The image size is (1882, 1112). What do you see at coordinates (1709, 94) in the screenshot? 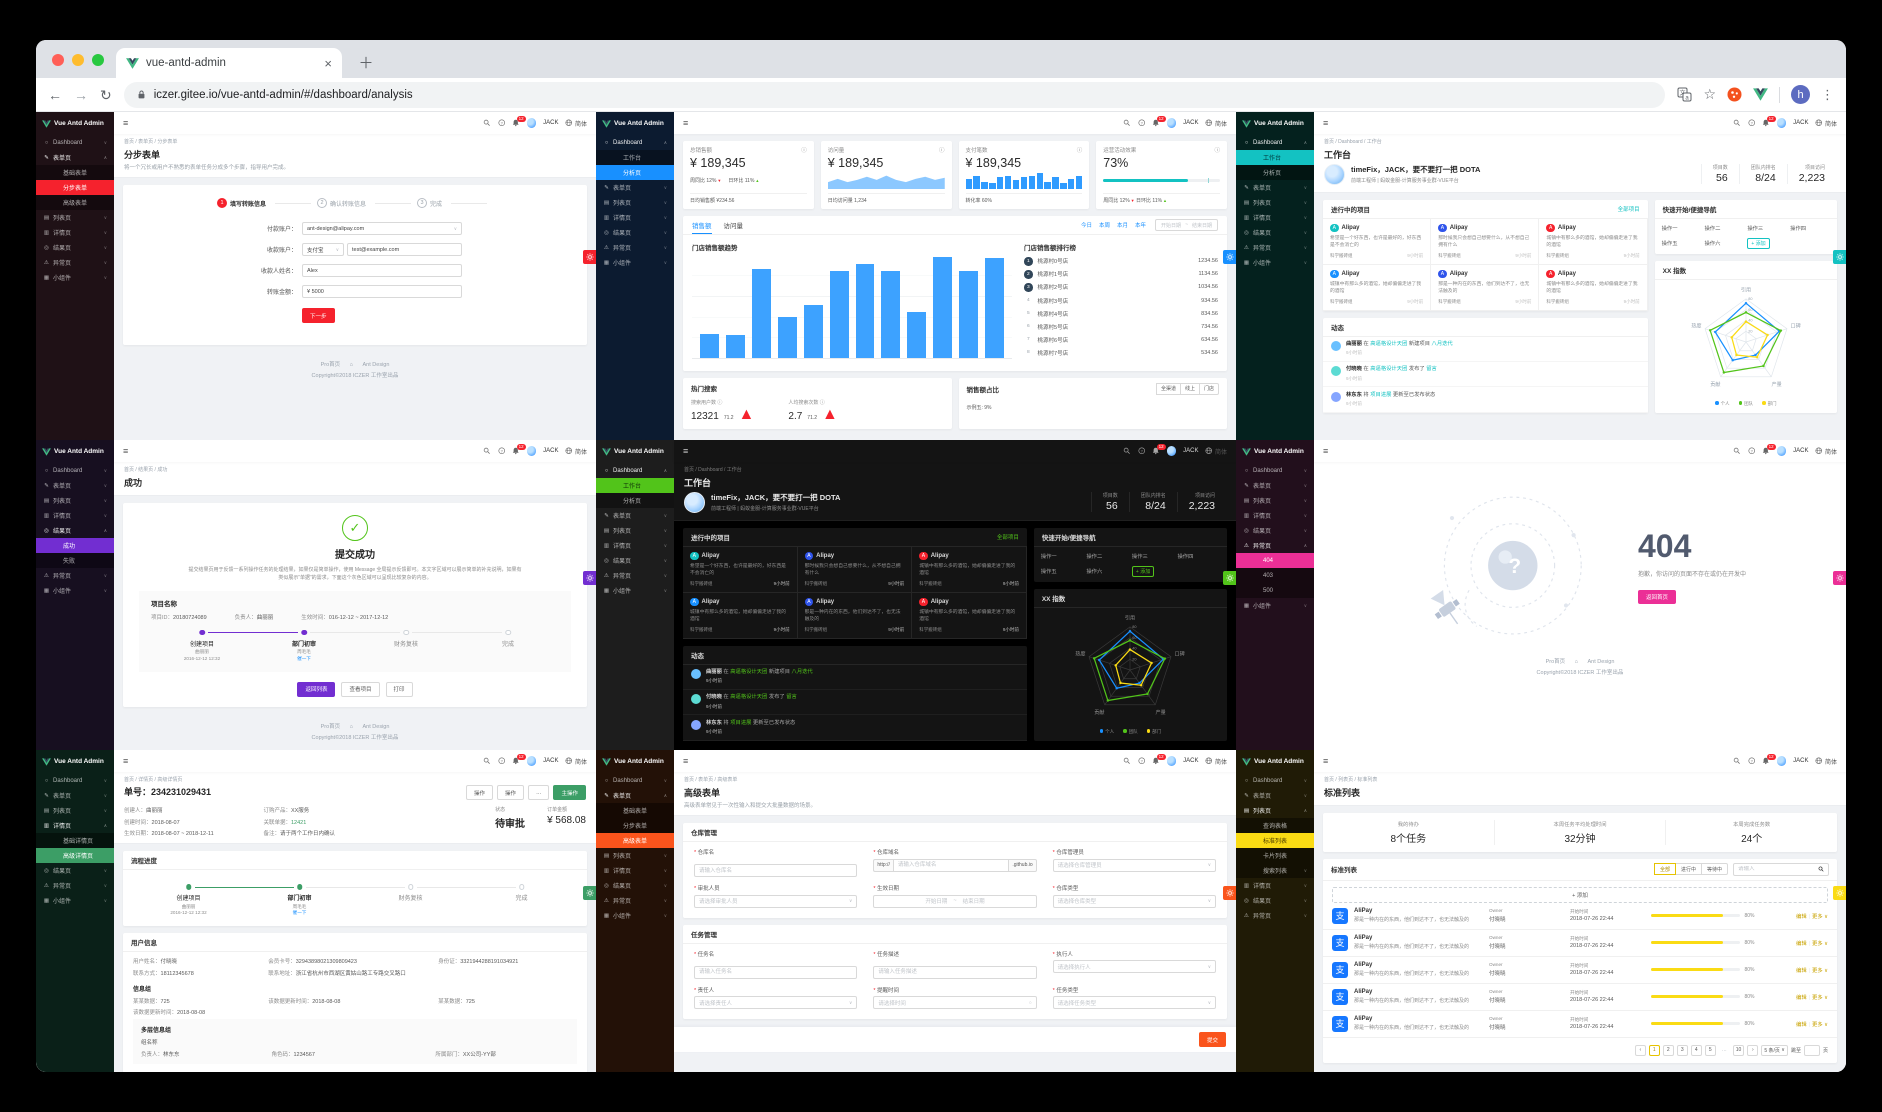
I see `bookmark-star-icon: ☆` at bounding box center [1709, 94].